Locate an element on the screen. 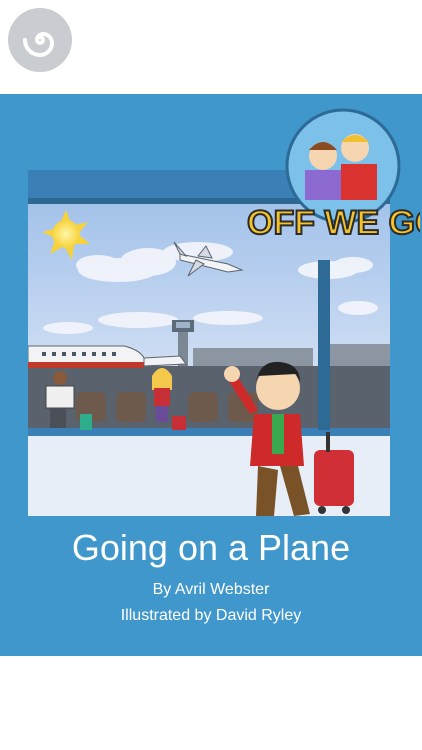 The image size is (422, 750). book-illustrator: Illustrated by David Ryley is located at coordinates (211, 615).